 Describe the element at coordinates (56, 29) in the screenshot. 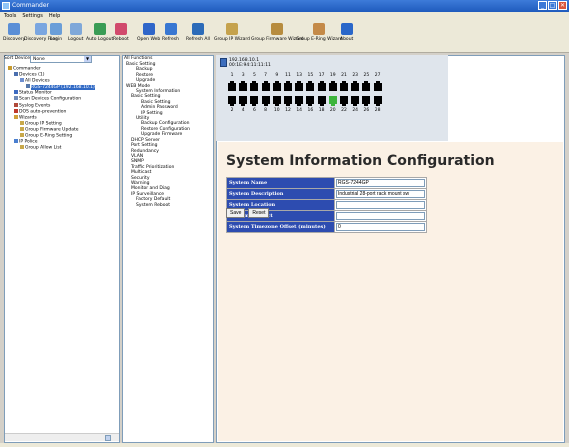

I see `login-icon` at that location.